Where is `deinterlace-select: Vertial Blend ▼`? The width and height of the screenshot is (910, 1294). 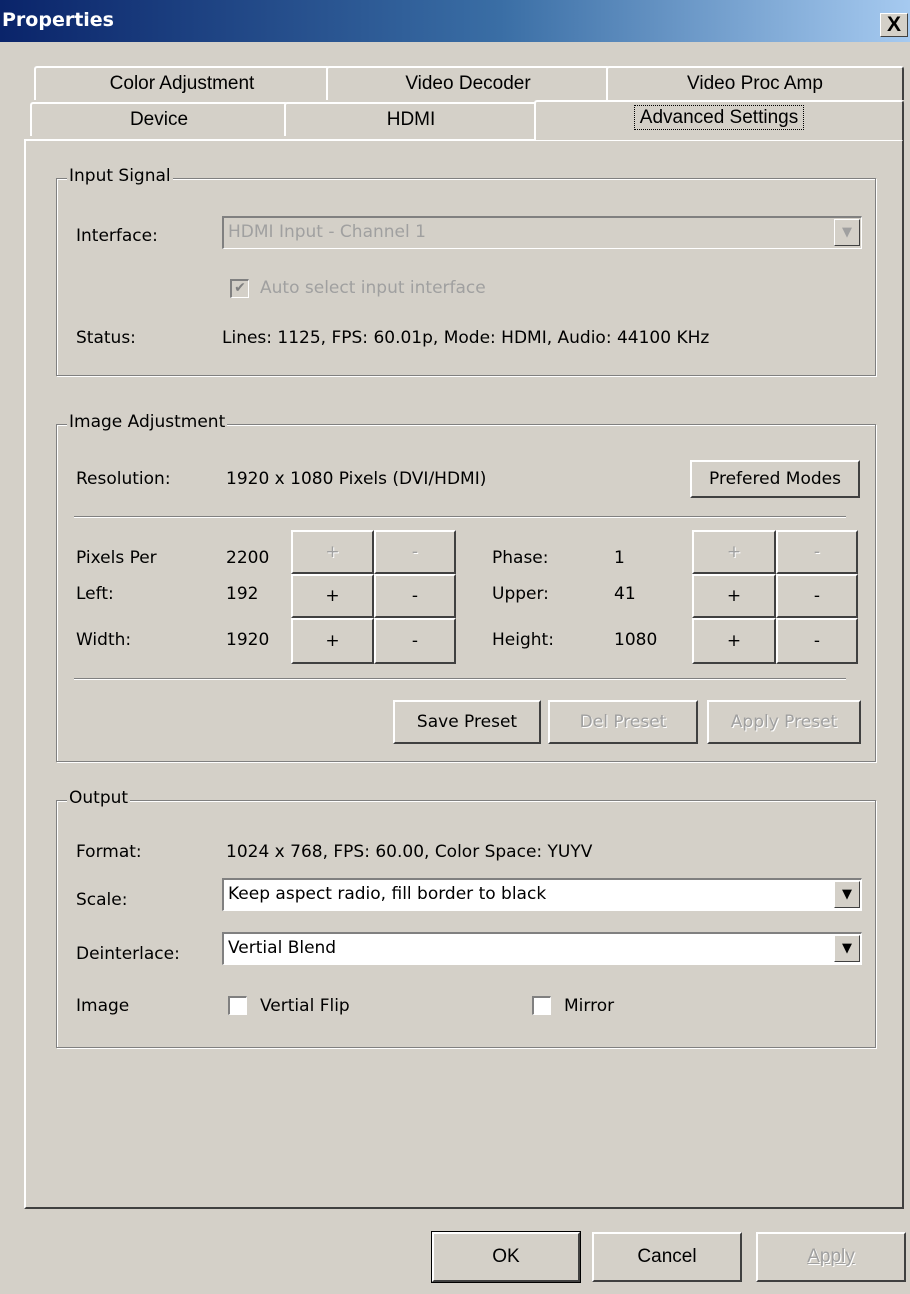 deinterlace-select: Vertial Blend ▼ is located at coordinates (542, 948).